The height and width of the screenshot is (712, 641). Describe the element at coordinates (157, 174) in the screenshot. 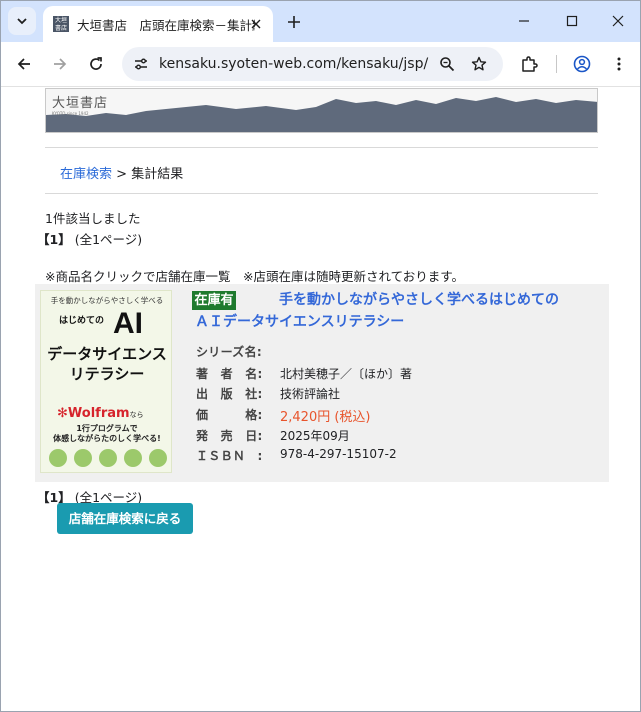

I see `breadcrumb-current: 集計結果` at that location.